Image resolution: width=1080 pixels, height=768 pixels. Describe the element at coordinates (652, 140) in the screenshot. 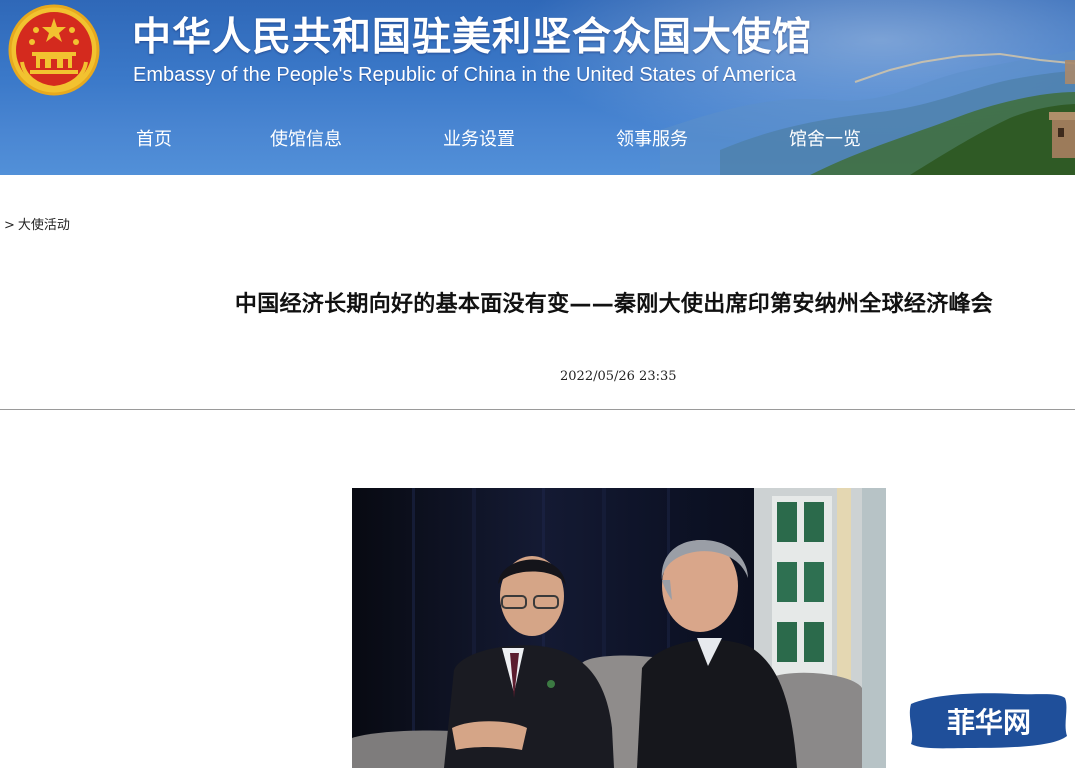

I see `nav-item-consular-services: 领事服务` at that location.